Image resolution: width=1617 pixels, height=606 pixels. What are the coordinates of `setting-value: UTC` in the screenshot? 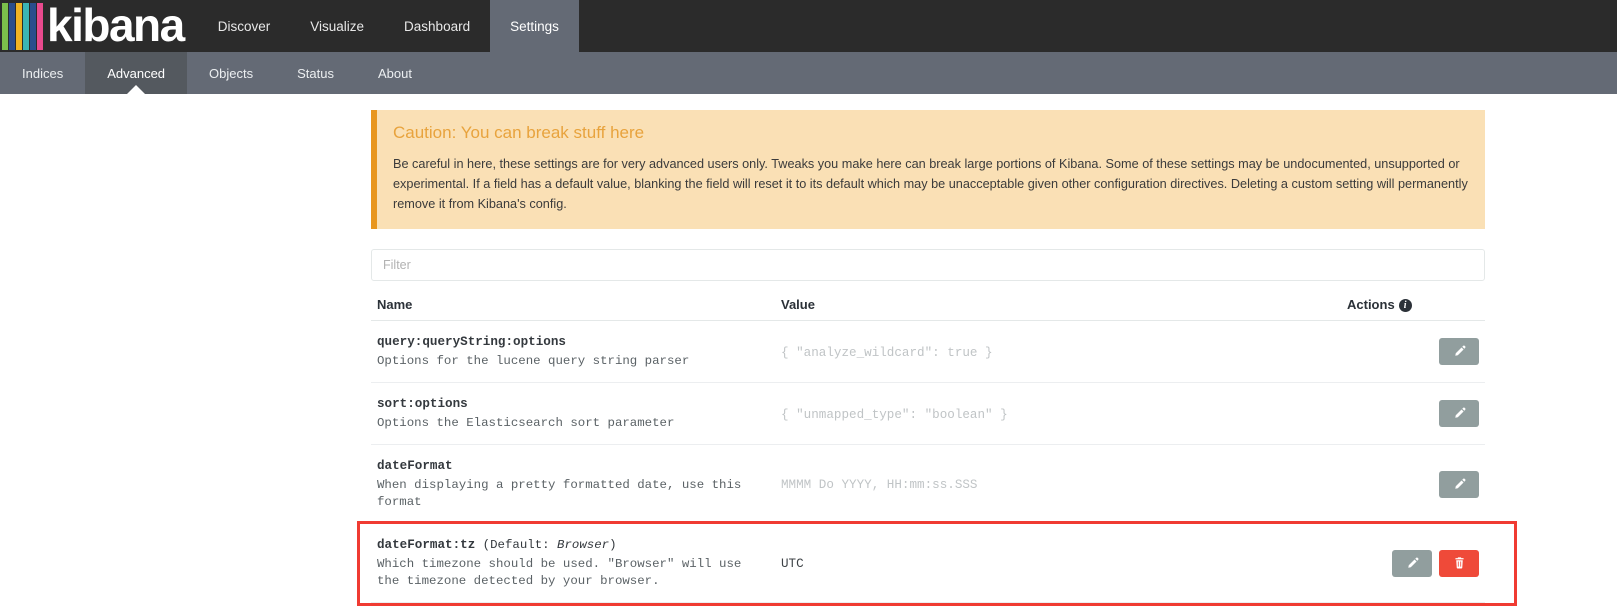 It's located at (792, 564).